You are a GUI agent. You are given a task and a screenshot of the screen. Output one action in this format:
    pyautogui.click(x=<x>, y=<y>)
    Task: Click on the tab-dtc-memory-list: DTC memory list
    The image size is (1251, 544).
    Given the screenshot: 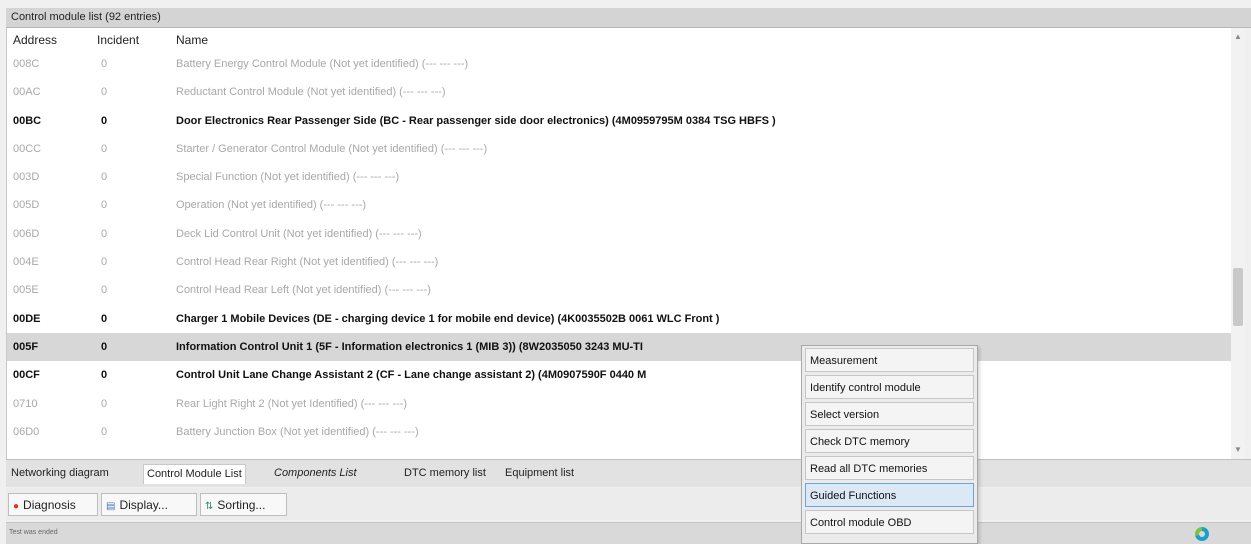 What is the action you would take?
    pyautogui.click(x=445, y=474)
    